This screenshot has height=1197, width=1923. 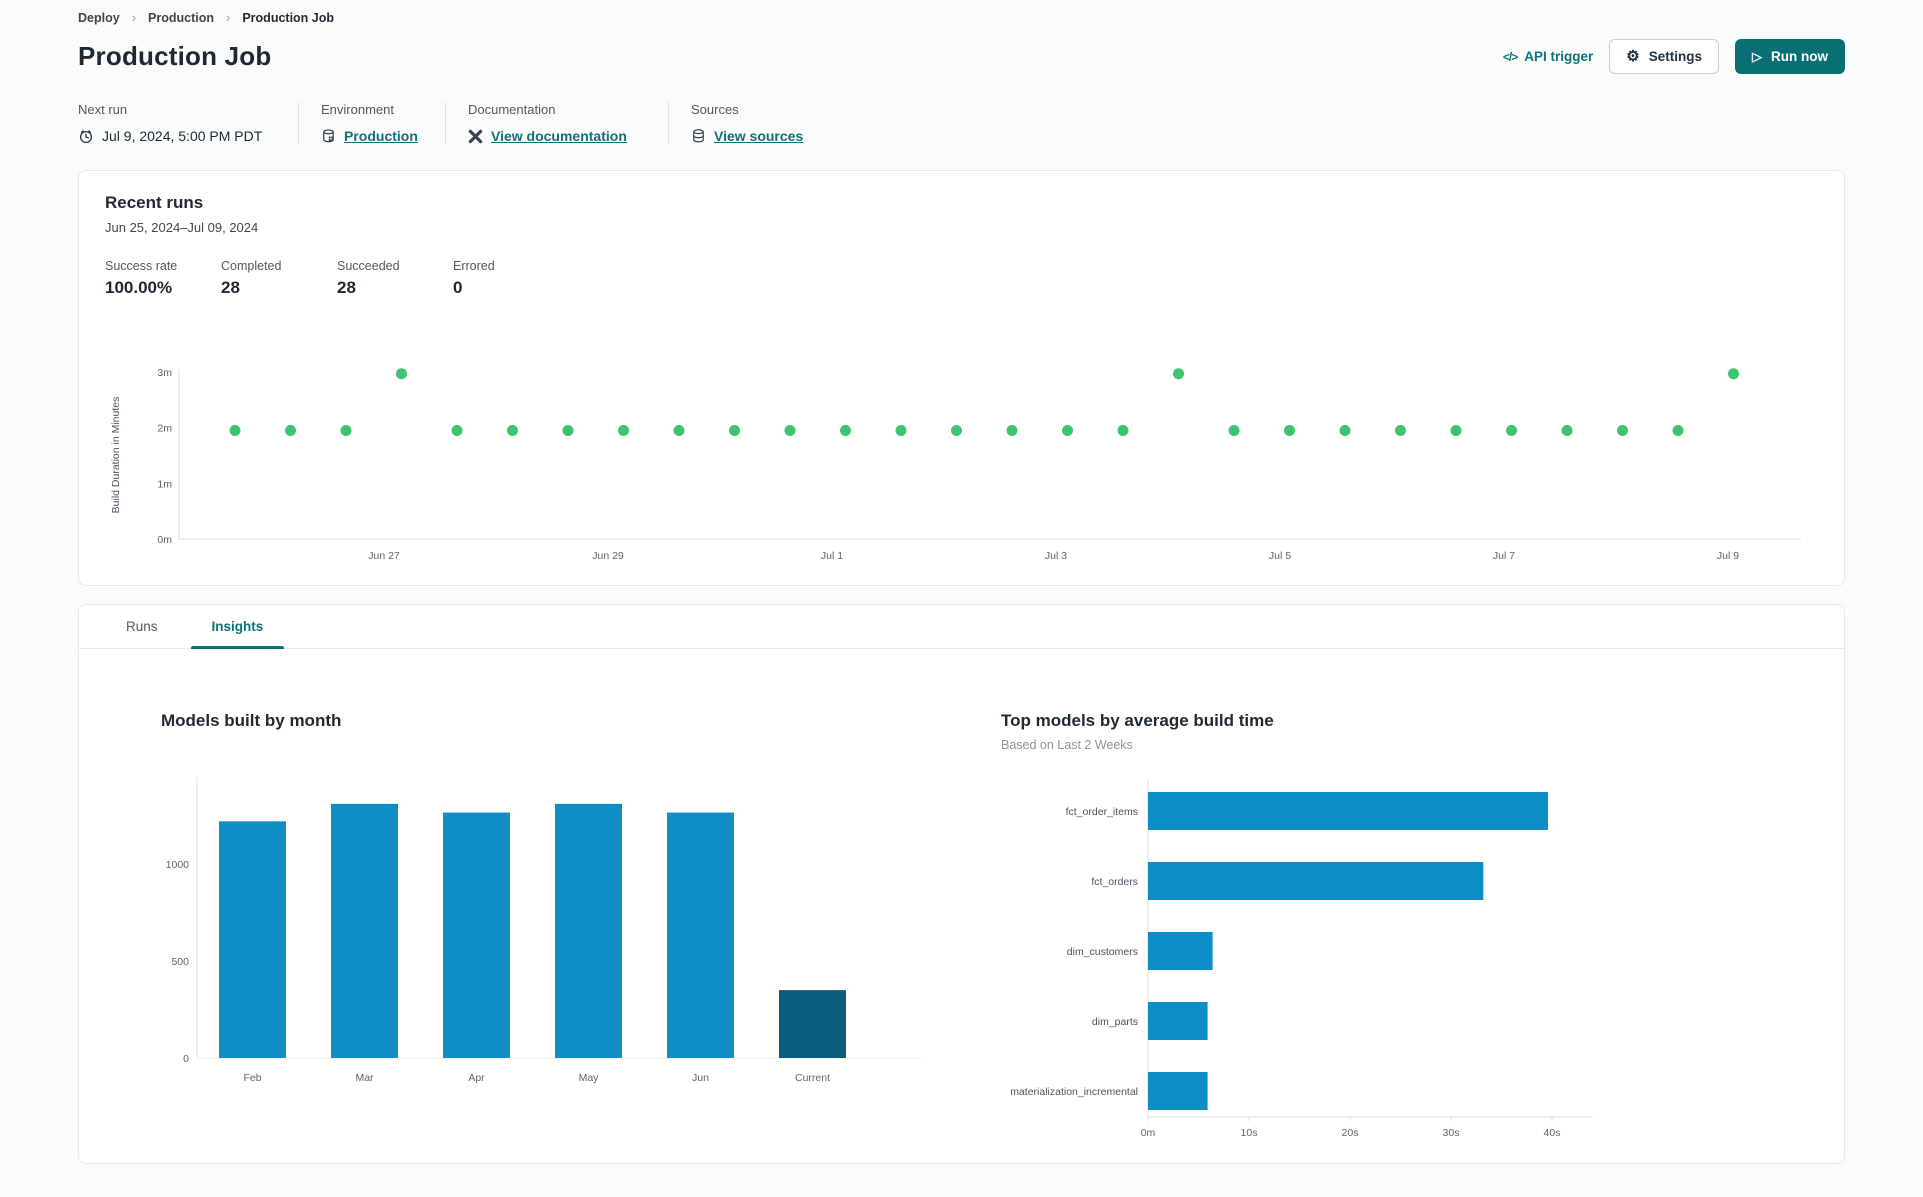 What do you see at coordinates (182, 227) in the screenshot?
I see `recent-runs-date-range: Jun 25, 2024–Jul 09, 2024` at bounding box center [182, 227].